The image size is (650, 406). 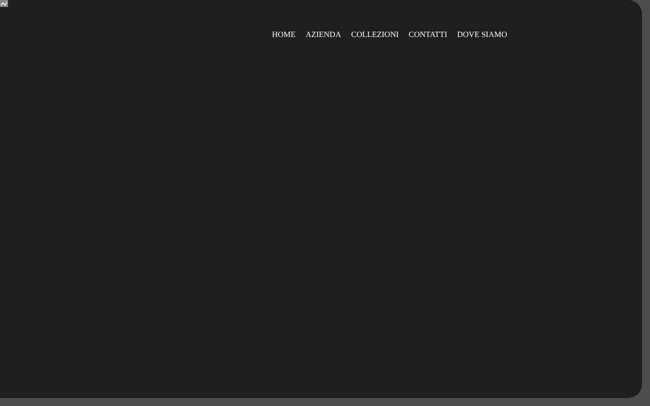 I want to click on nav-link: AZIENDA, so click(x=324, y=35).